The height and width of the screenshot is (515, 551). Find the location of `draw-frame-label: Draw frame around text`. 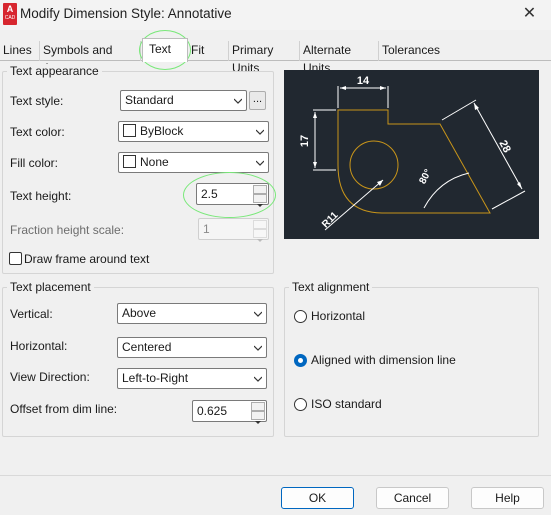

draw-frame-label: Draw frame around text is located at coordinates (87, 259).